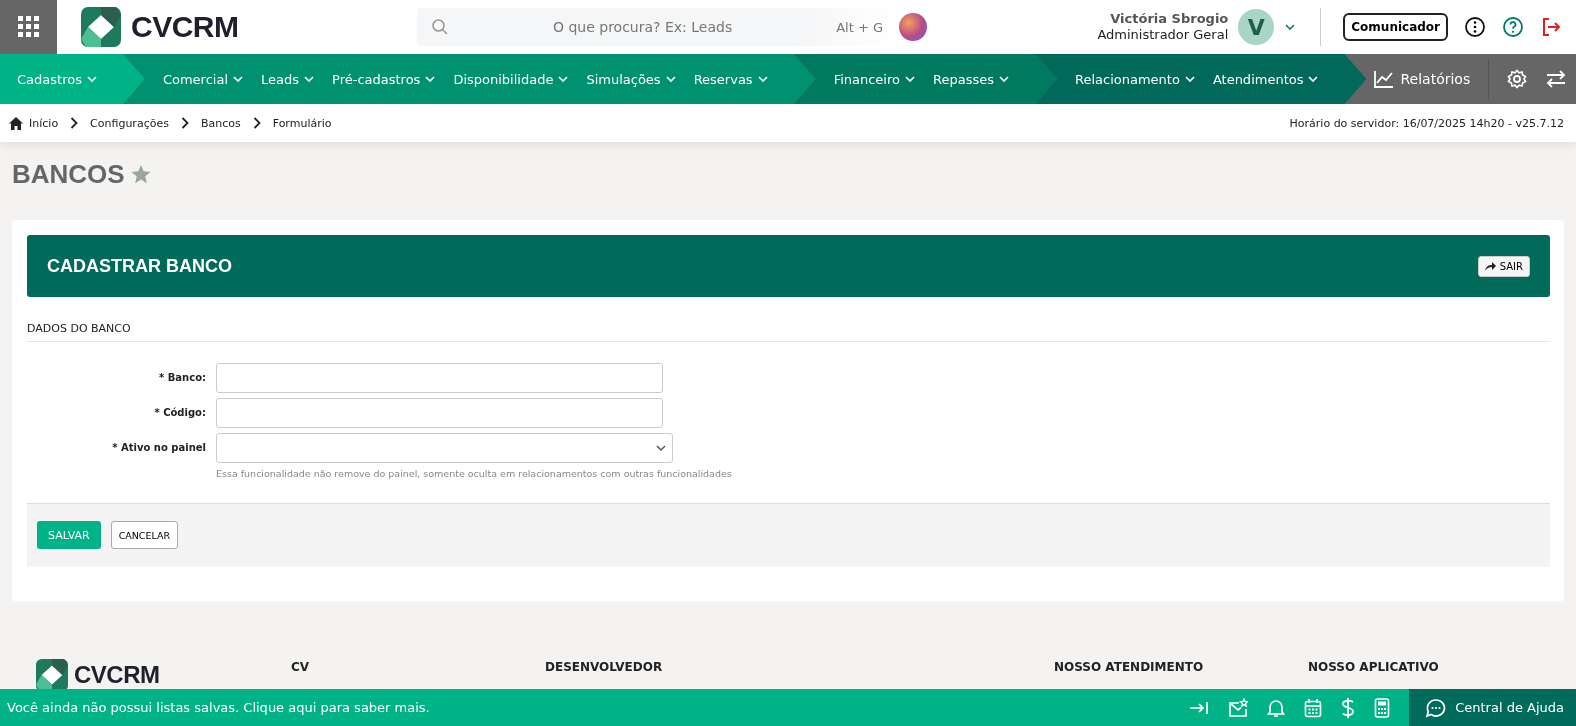  I want to click on nav-menu-item: Simulações, so click(631, 79).